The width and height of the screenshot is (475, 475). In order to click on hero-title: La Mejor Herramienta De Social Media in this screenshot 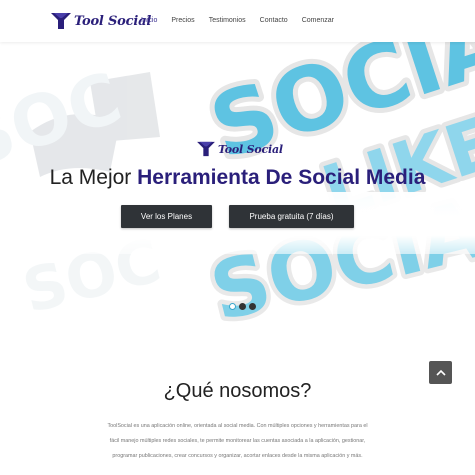, I will do `click(237, 178)`.